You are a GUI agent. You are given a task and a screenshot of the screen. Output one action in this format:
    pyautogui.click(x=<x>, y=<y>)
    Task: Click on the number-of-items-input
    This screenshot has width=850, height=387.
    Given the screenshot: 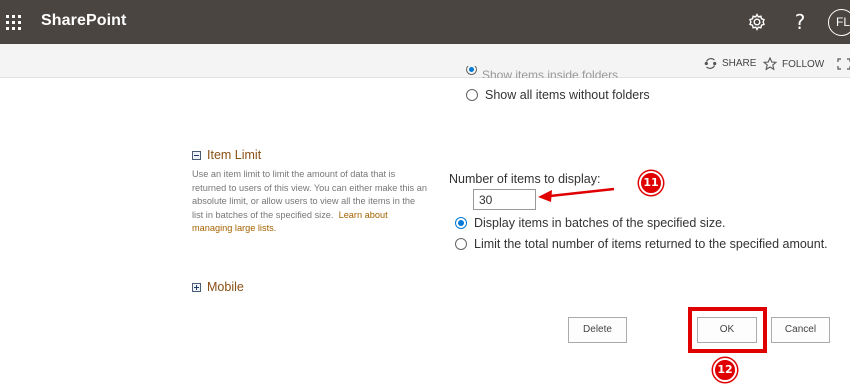 What is the action you would take?
    pyautogui.click(x=504, y=199)
    